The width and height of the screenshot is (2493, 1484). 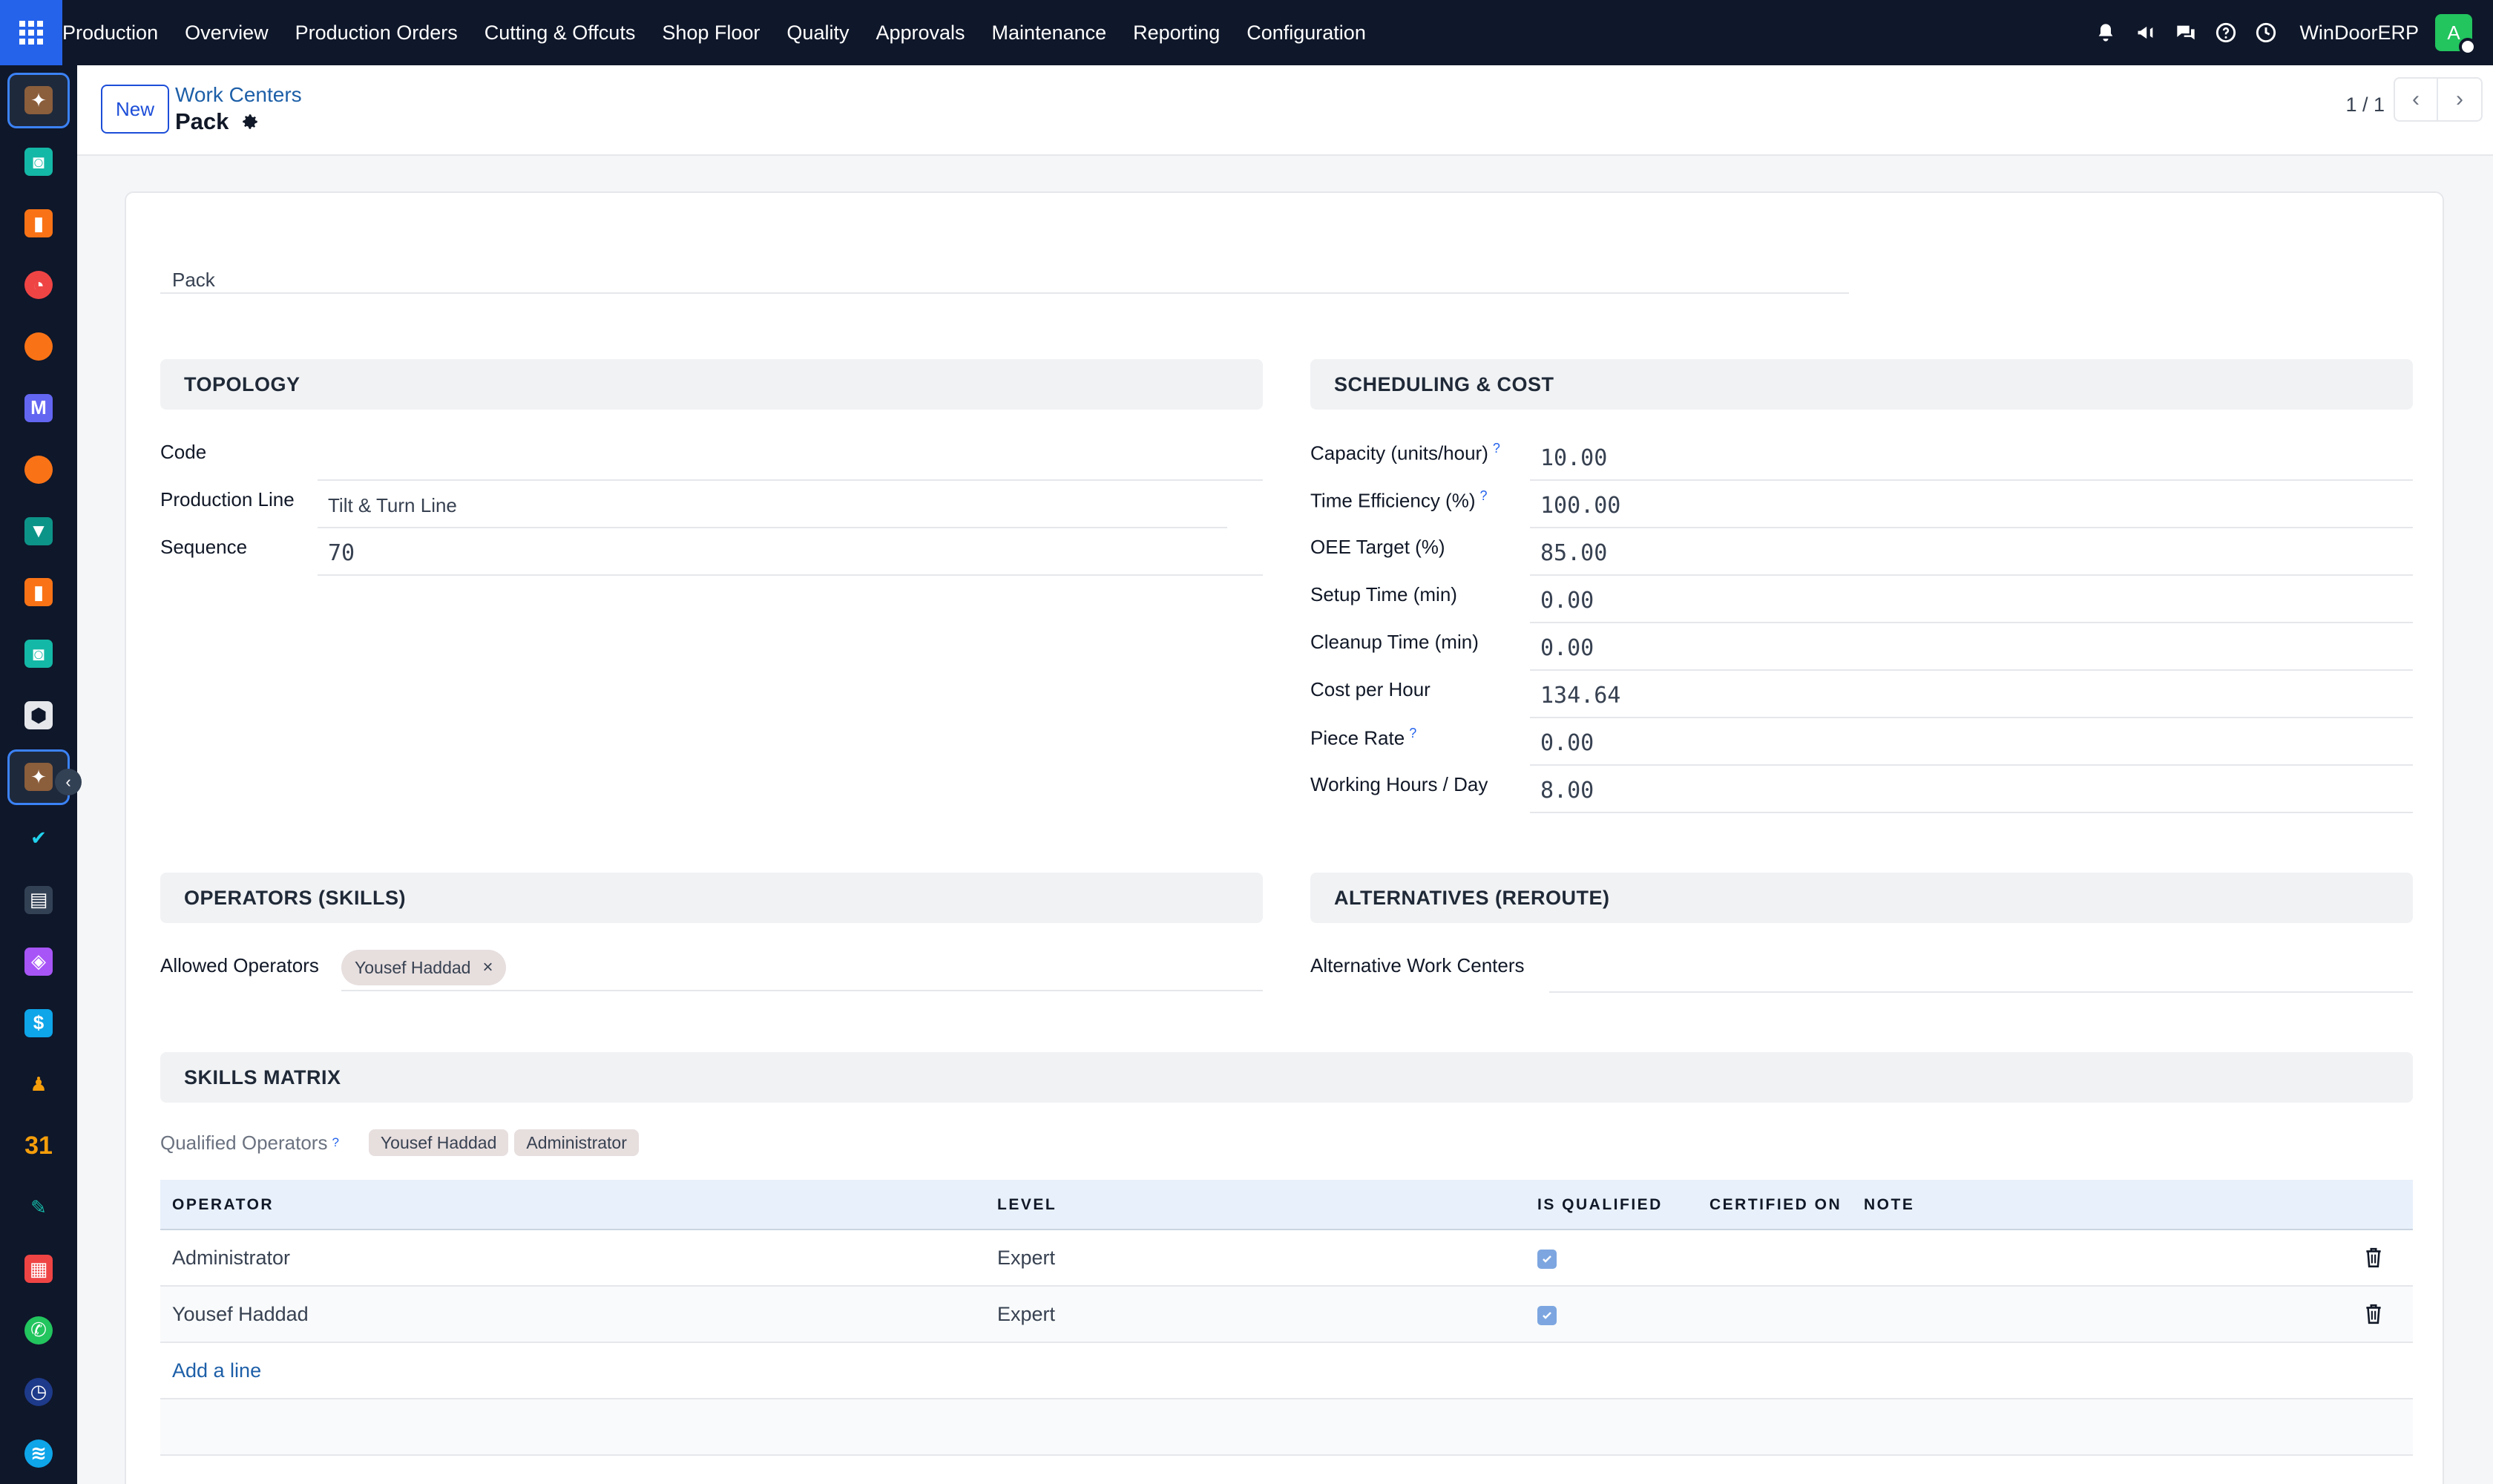 What do you see at coordinates (1861, 384) in the screenshot?
I see `section-scheduling-cost: SCHEDULING & COST` at bounding box center [1861, 384].